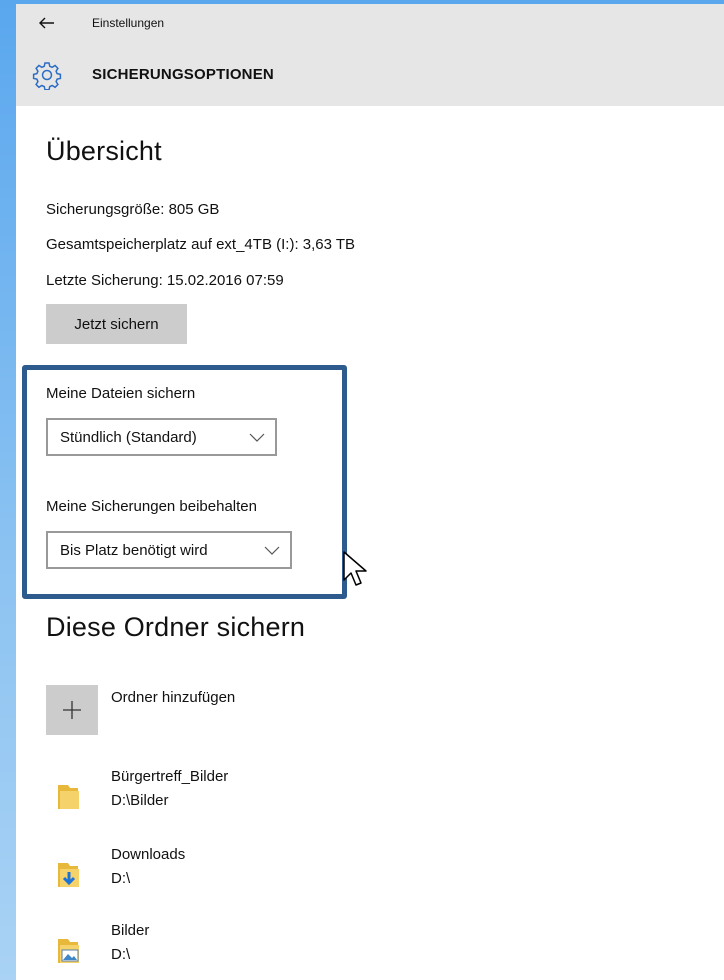 This screenshot has width=724, height=980. Describe the element at coordinates (116, 324) in the screenshot. I see `backup-now-button: Jetzt sichern` at that location.